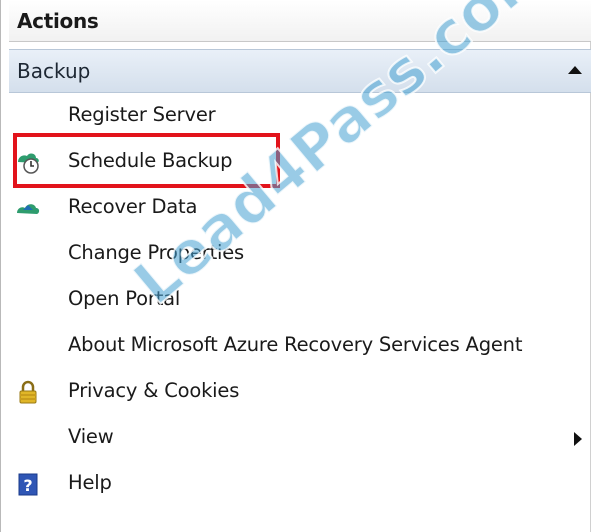 The image size is (591, 532). Describe the element at coordinates (578, 439) in the screenshot. I see `submenu-arrow-icon` at that location.